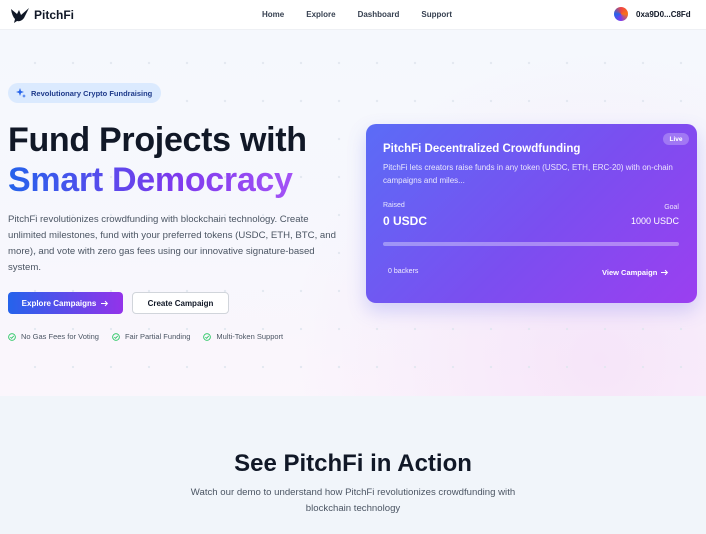 This screenshot has width=706, height=534. I want to click on sparkle-icon, so click(21, 93).